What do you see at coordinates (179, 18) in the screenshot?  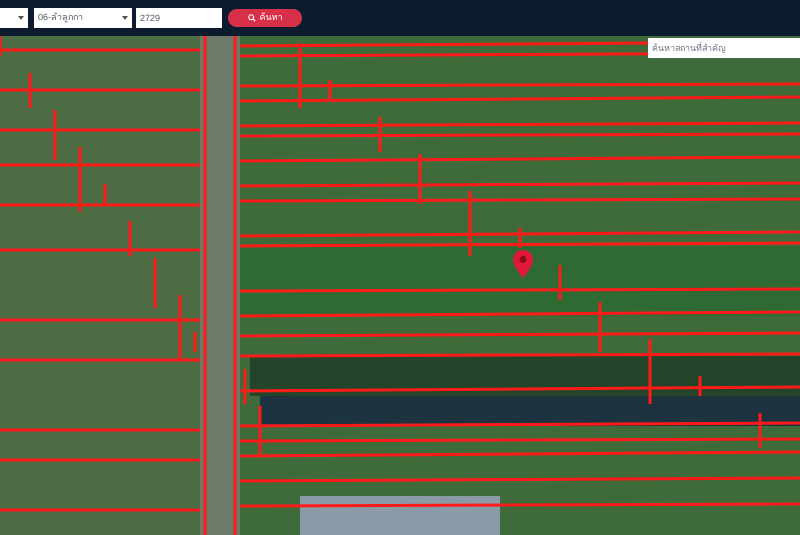 I see `parcel-number-field: 2729` at bounding box center [179, 18].